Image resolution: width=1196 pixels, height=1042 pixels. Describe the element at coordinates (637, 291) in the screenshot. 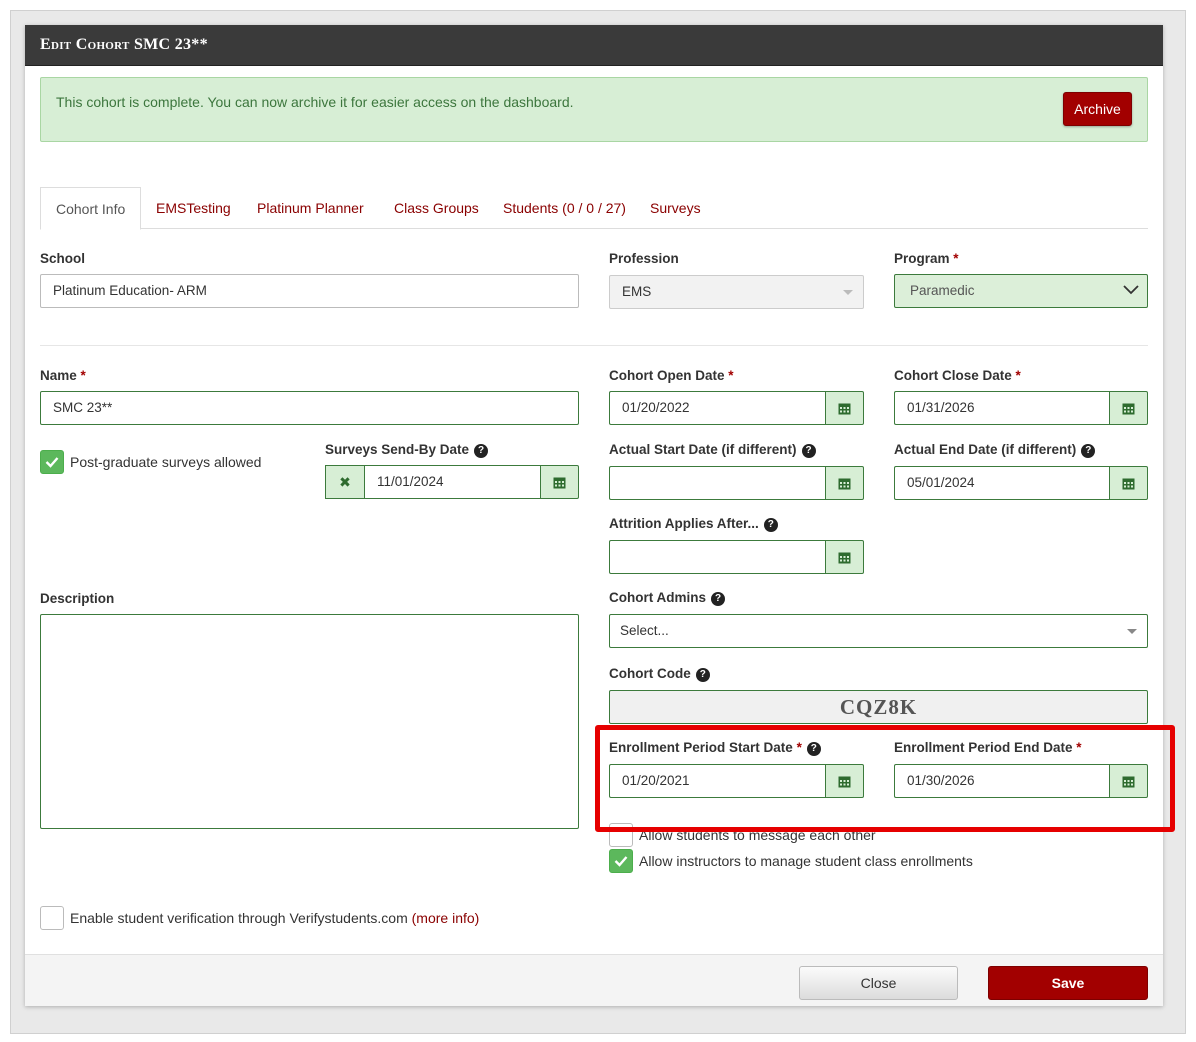

I see `profession-value: EMS` at that location.